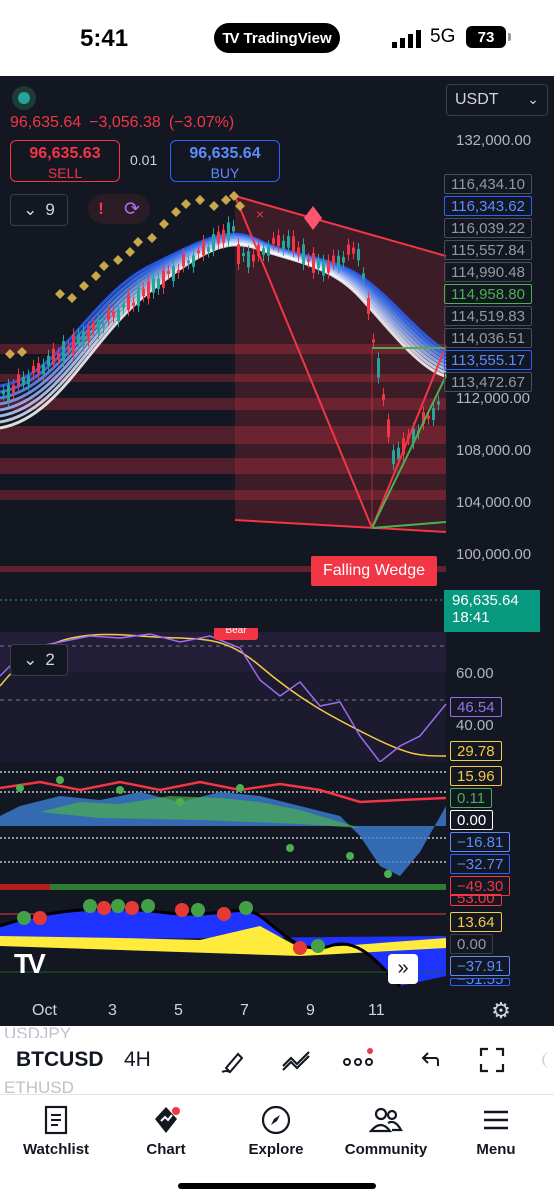 The height and width of the screenshot is (1200, 554). I want to click on buy-button: 96,635.64 BUY, so click(225, 161).